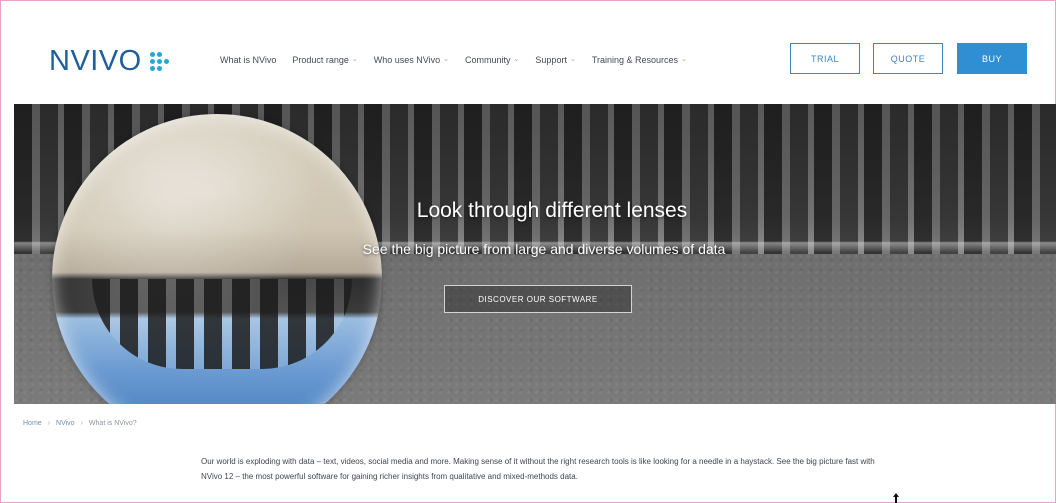 This screenshot has height=503, width=1056. What do you see at coordinates (635, 60) in the screenshot?
I see `nav-label: Training & Resources` at bounding box center [635, 60].